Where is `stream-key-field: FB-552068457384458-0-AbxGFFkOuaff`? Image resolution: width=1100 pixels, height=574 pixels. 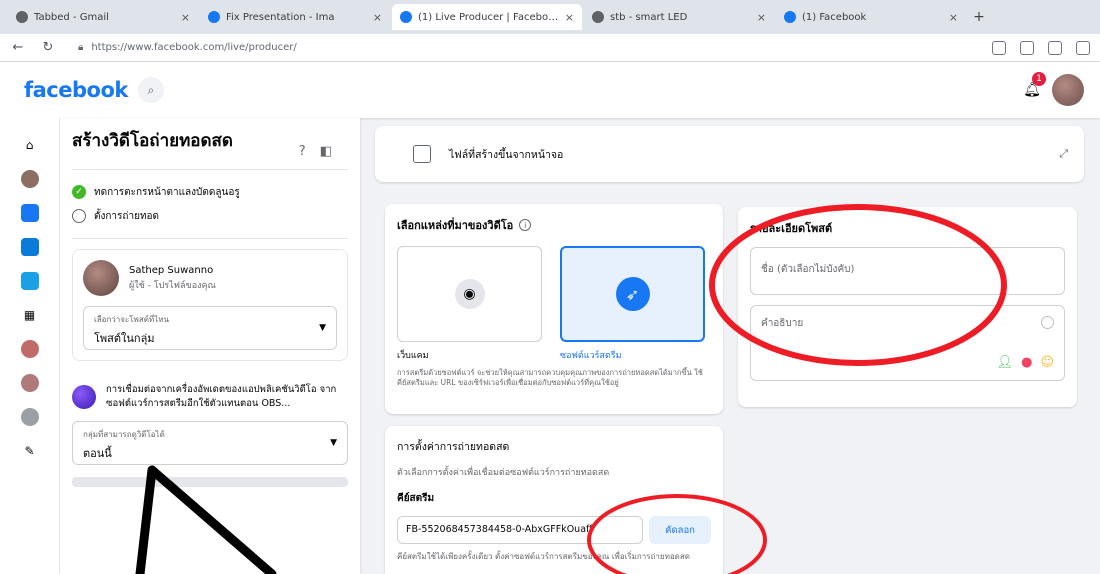 stream-key-field: FB-552068457384458-0-AbxGFFkOuaff is located at coordinates (520, 530).